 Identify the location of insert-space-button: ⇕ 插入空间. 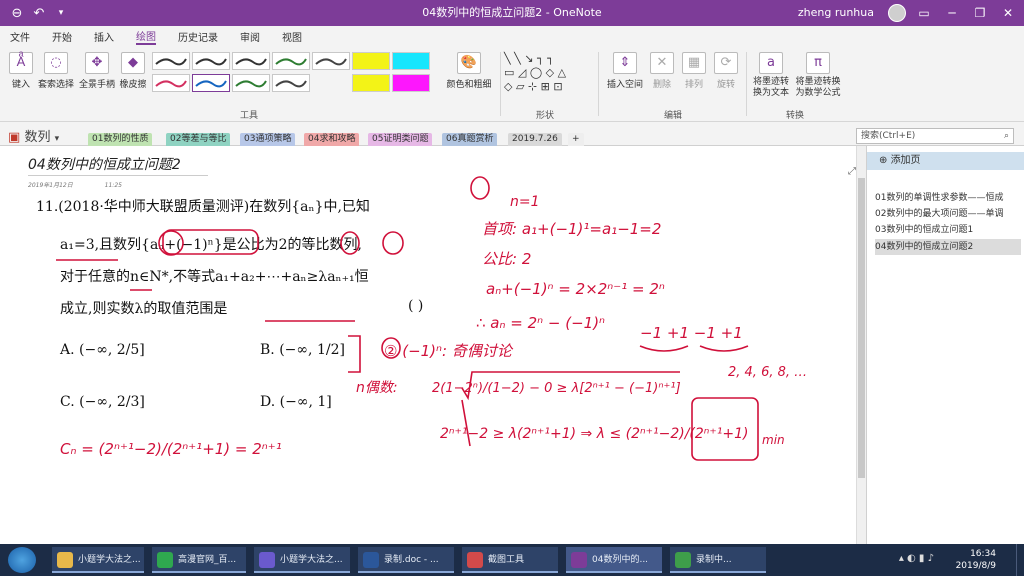
(625, 71).